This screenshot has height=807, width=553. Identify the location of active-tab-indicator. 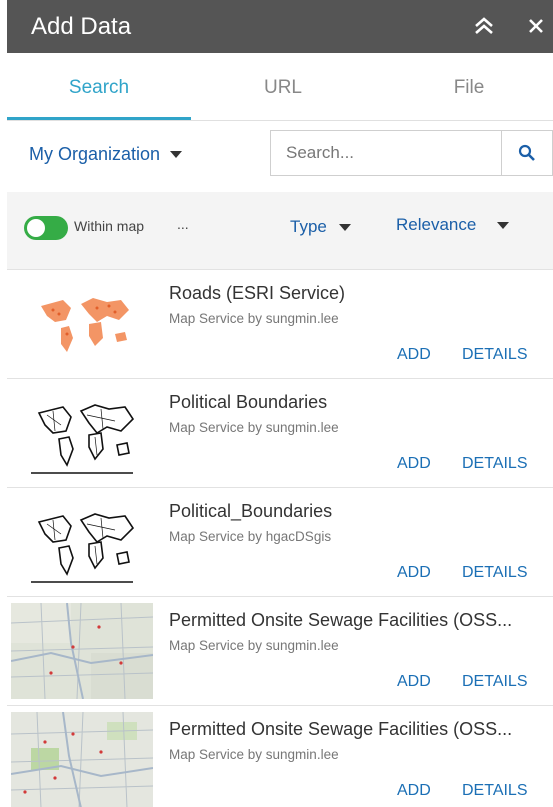
(99, 118).